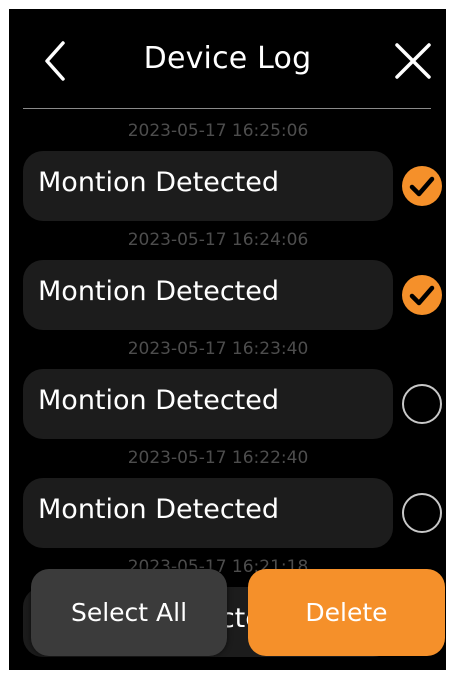 This screenshot has height=679, width=453. What do you see at coordinates (218, 240) in the screenshot?
I see `log-timestamp: 2023-05-17 16:24:06` at bounding box center [218, 240].